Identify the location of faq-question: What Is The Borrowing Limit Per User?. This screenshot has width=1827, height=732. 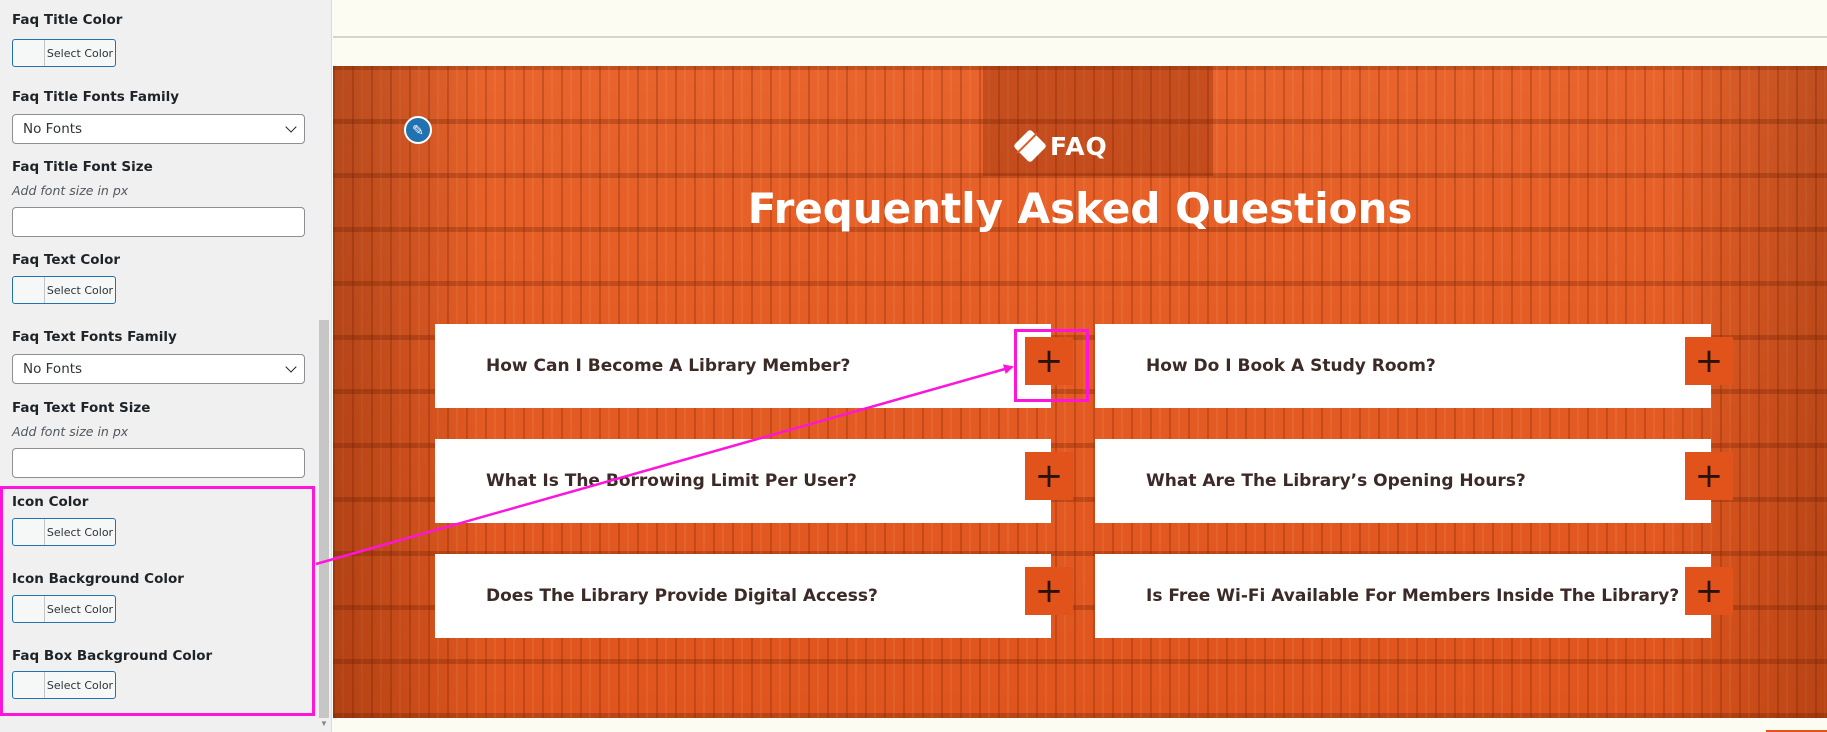
(671, 481).